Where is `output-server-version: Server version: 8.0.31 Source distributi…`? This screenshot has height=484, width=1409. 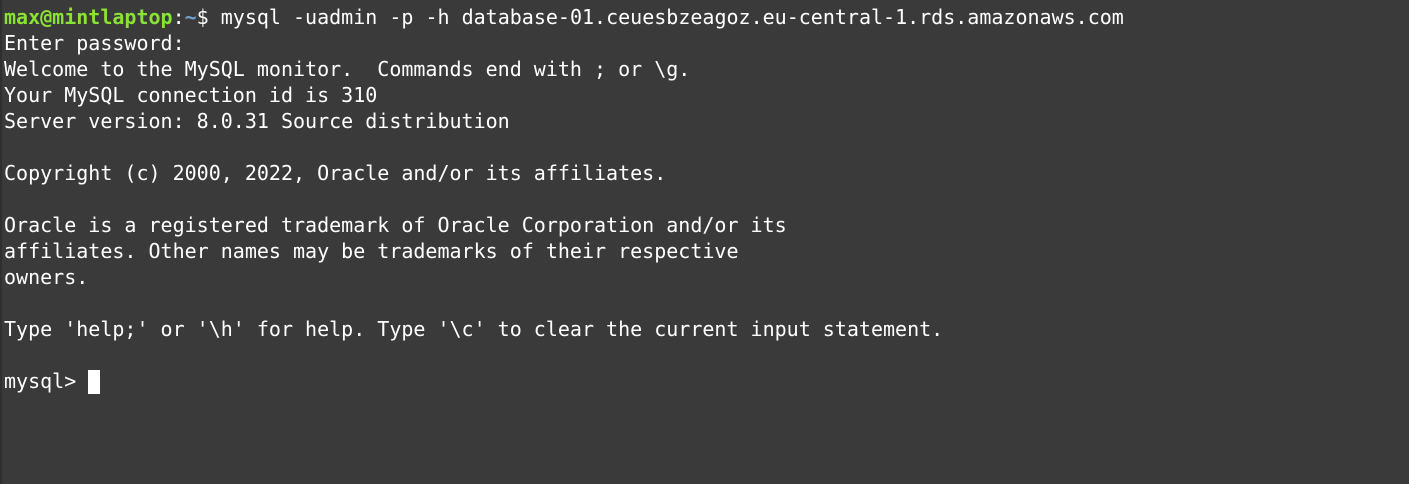
output-server-version: Server version: 8.0.31 Source distributi… is located at coordinates (257, 121).